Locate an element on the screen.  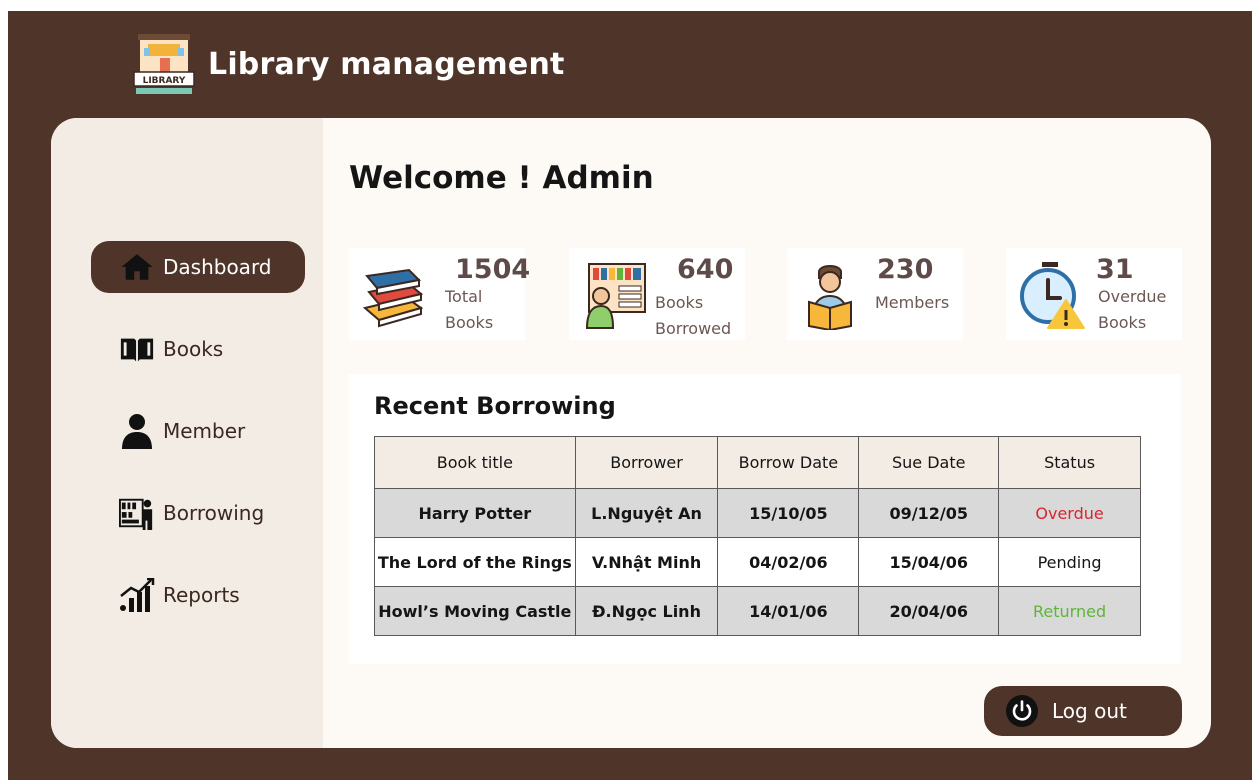
logout-button: Log out is located at coordinates (1083, 711).